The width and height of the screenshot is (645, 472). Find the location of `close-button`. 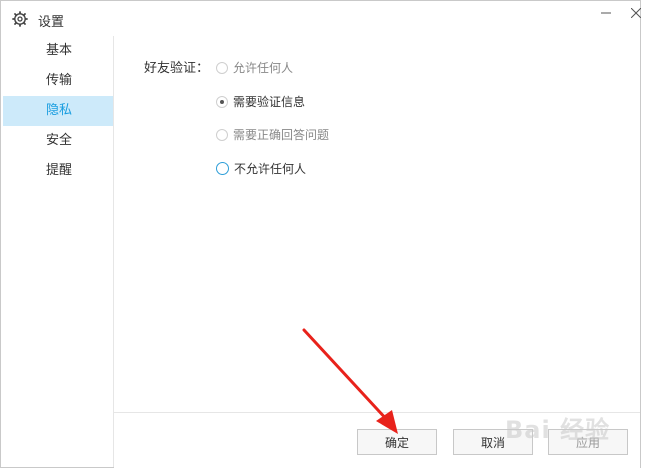

close-button is located at coordinates (633, 13).